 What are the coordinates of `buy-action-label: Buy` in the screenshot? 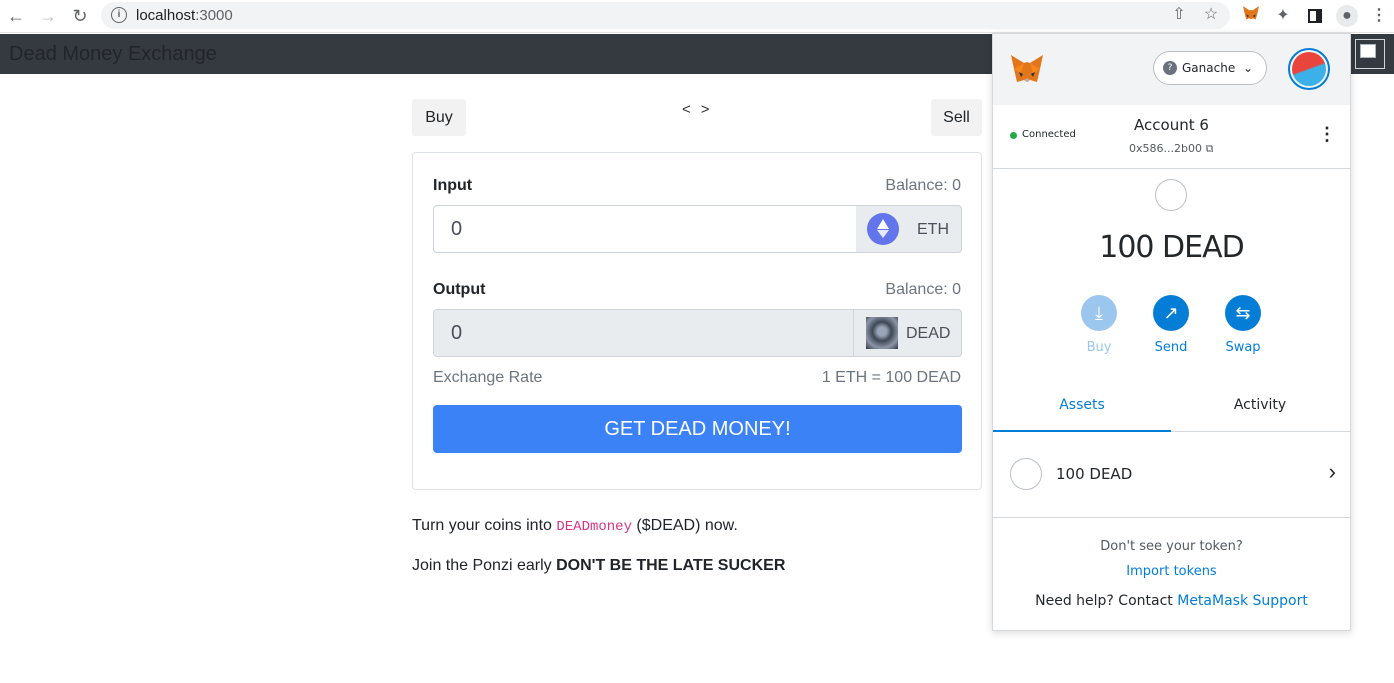 It's located at (1099, 347).